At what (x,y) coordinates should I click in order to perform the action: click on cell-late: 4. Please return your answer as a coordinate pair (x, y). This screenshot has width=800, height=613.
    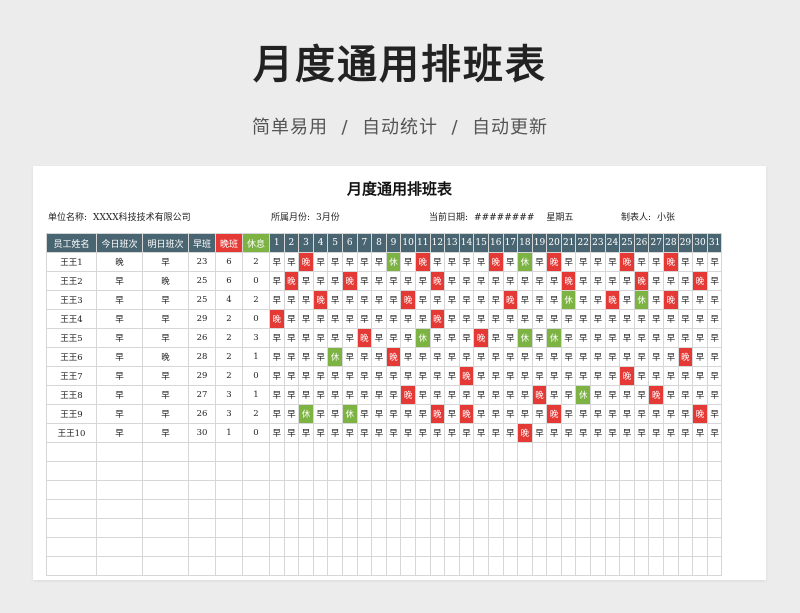
    Looking at the image, I should click on (229, 300).